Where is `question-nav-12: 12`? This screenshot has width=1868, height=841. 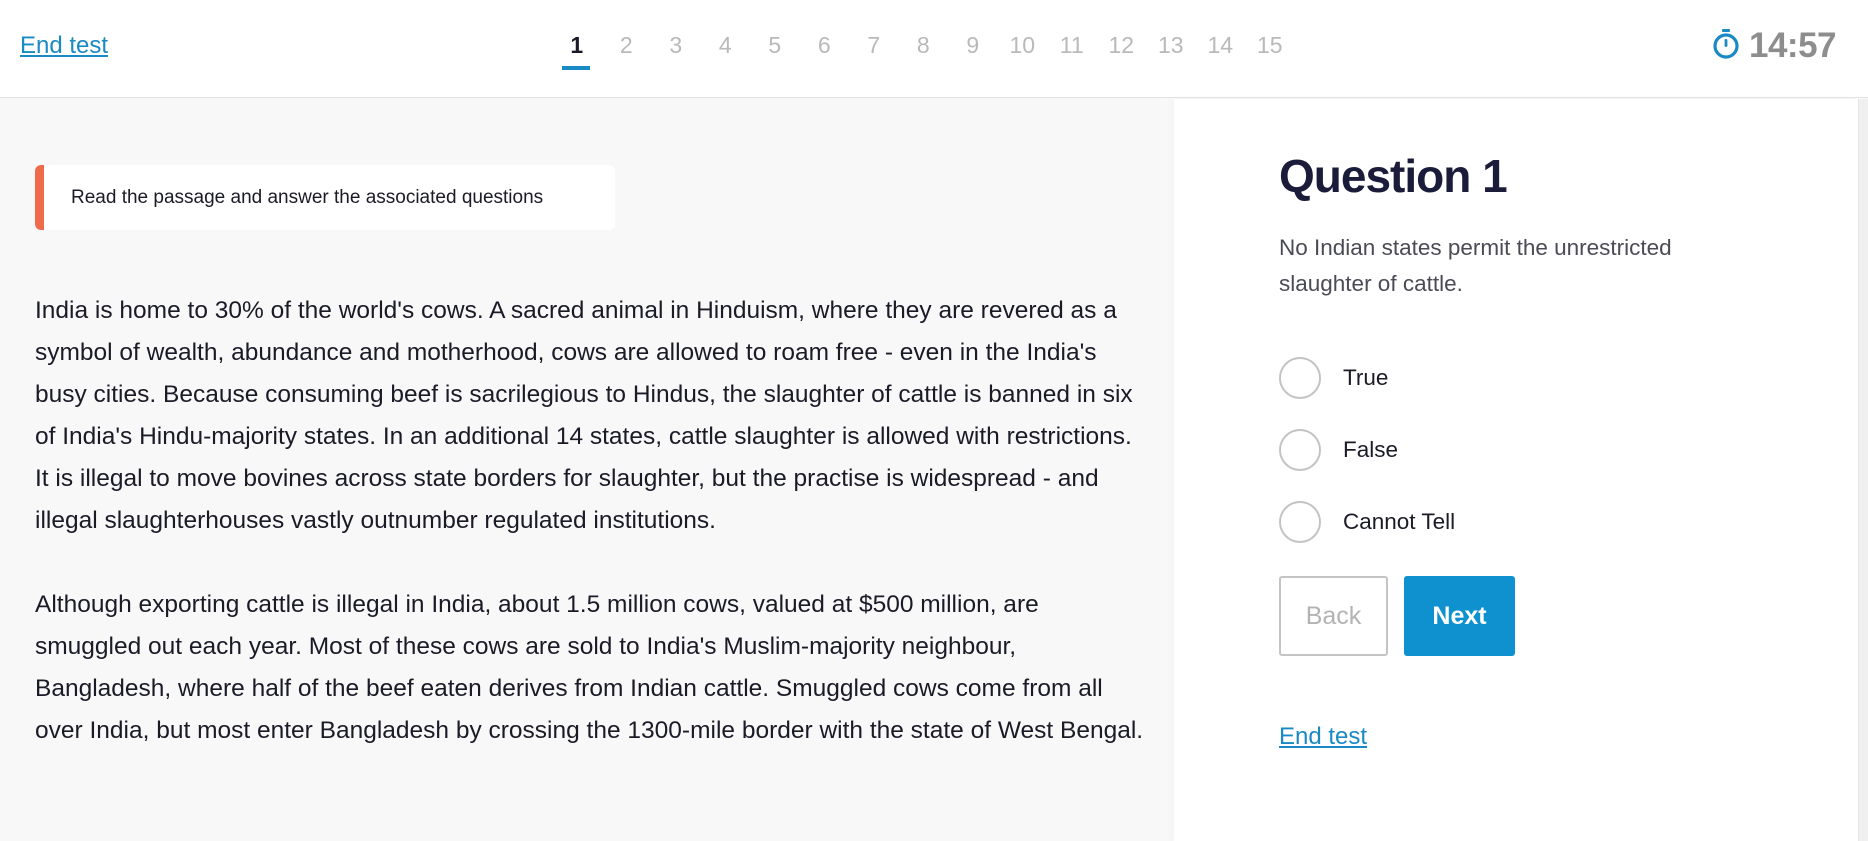
question-nav-12: 12 is located at coordinates (1122, 51).